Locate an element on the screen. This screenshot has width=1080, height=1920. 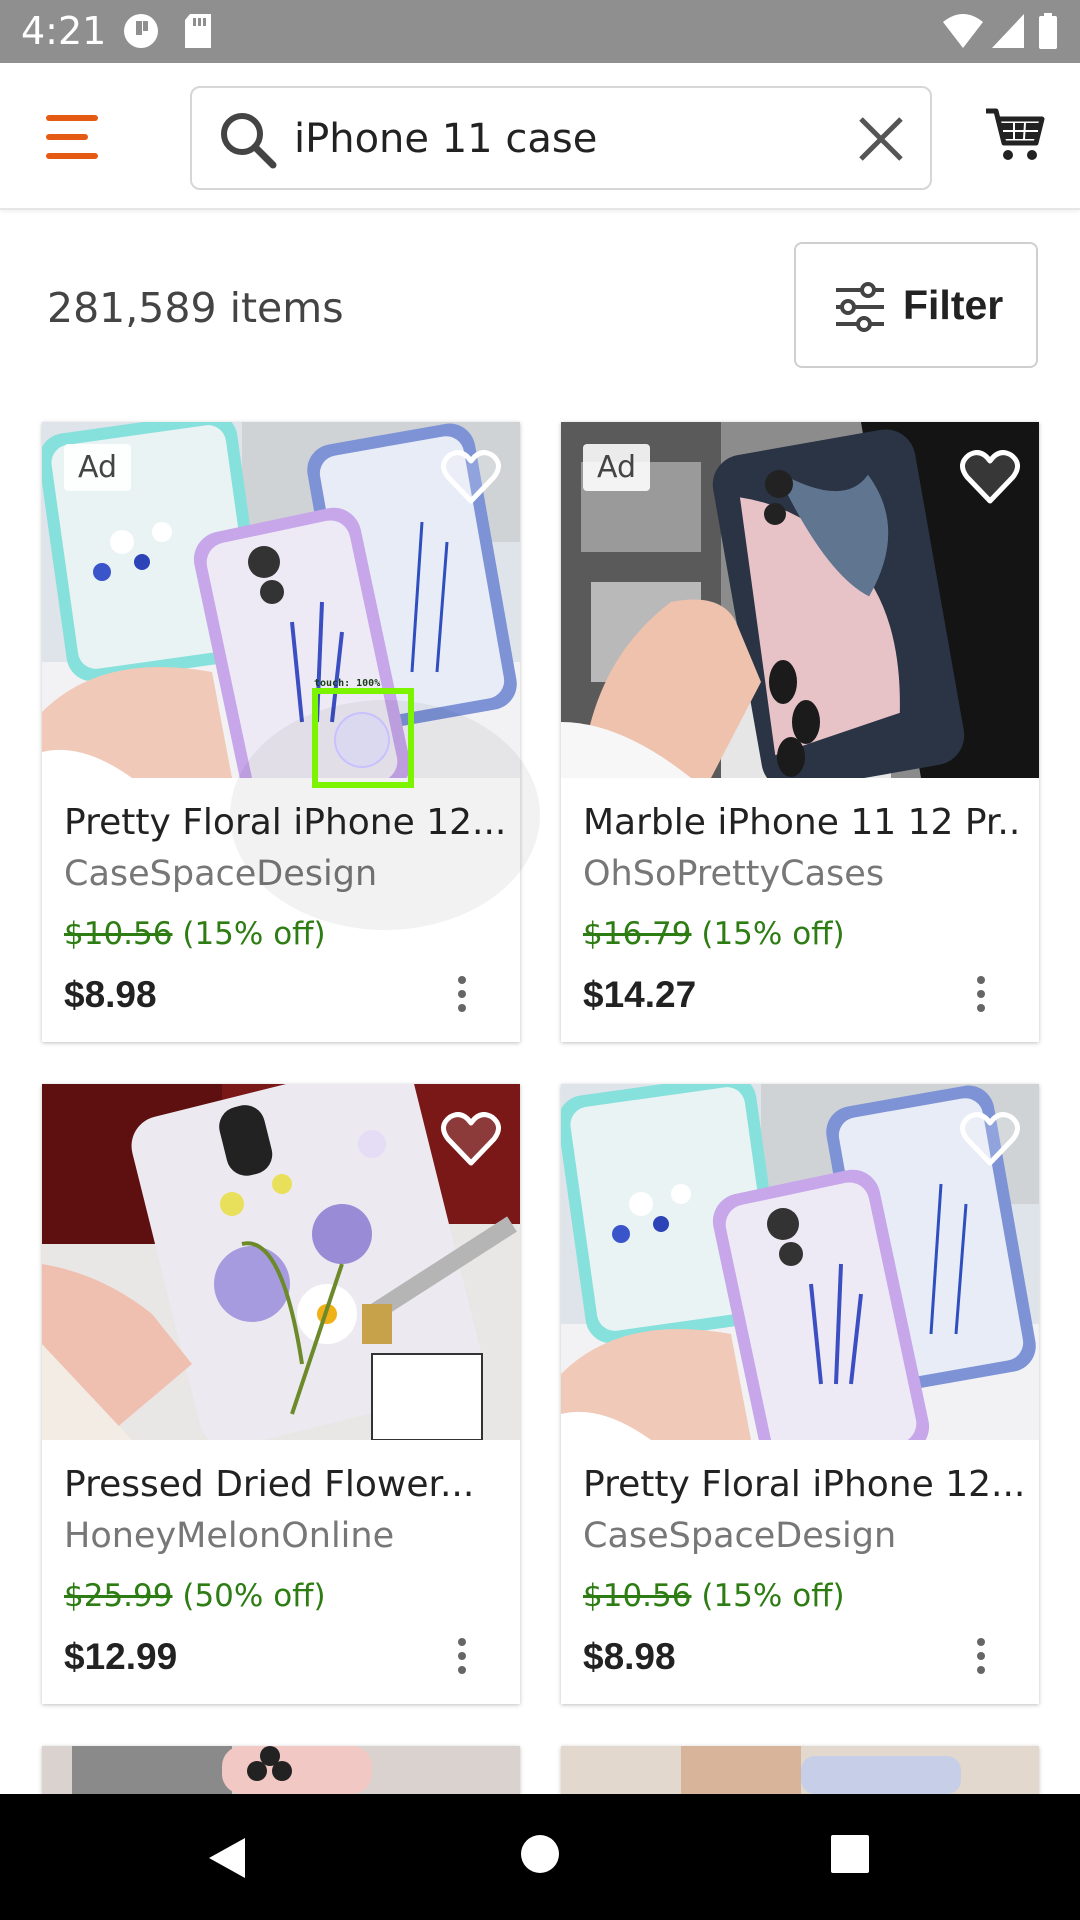
back-icon is located at coordinates (227, 1860).